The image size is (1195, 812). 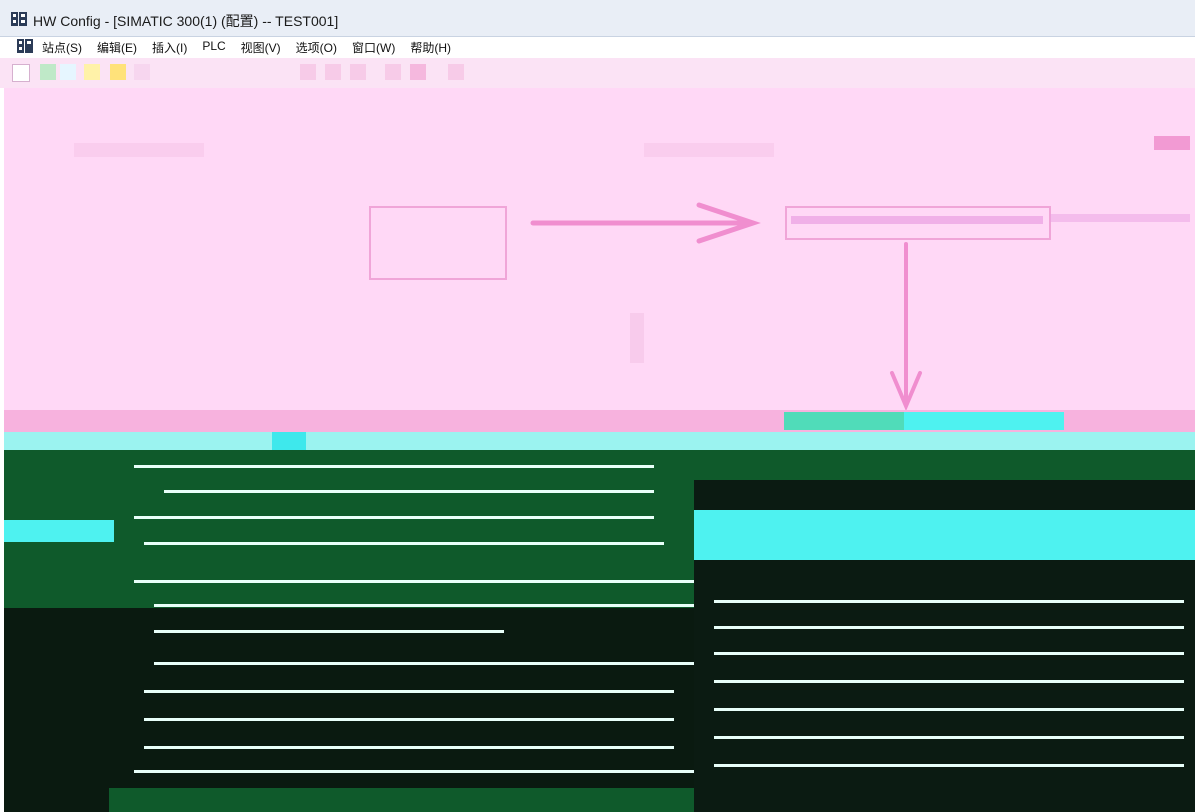 I want to click on cut-icon, so click(x=308, y=72).